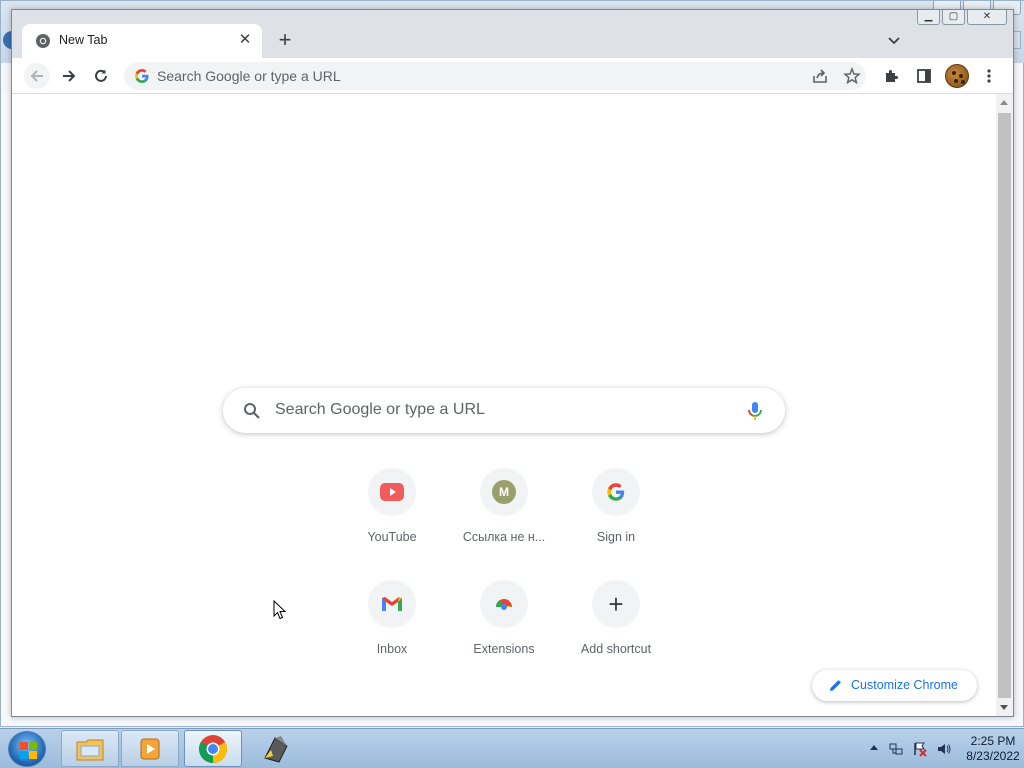 The image size is (1024, 768). What do you see at coordinates (392, 537) in the screenshot?
I see `shortcut-label: YouTube` at bounding box center [392, 537].